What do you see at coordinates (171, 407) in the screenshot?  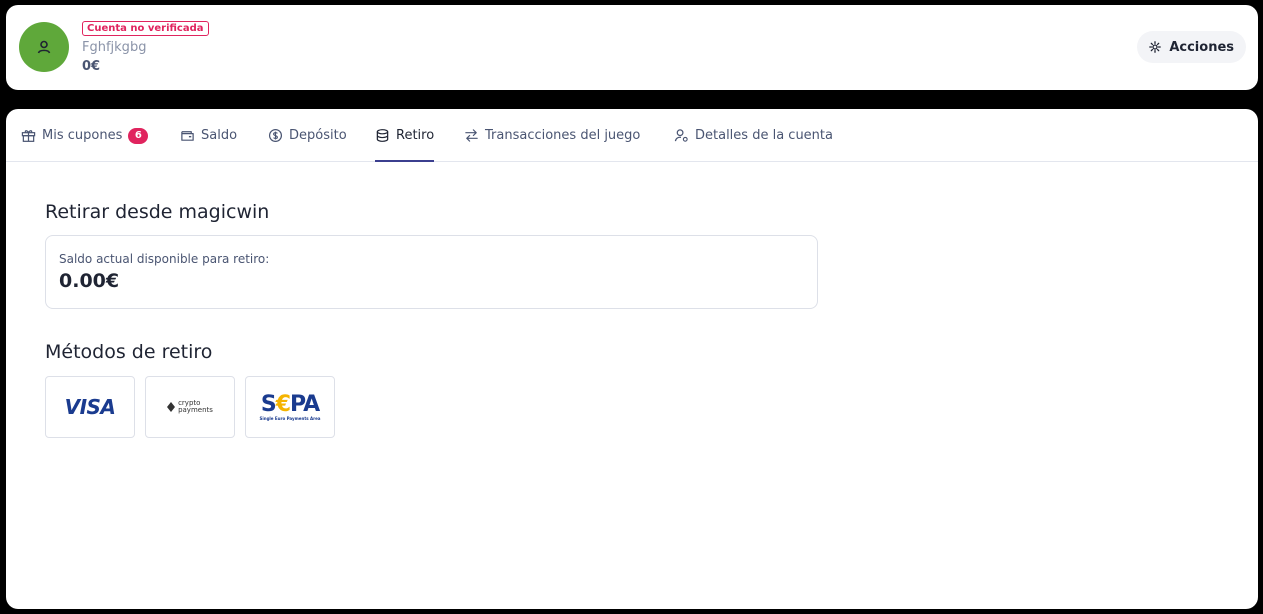 I see `crypto-icon` at bounding box center [171, 407].